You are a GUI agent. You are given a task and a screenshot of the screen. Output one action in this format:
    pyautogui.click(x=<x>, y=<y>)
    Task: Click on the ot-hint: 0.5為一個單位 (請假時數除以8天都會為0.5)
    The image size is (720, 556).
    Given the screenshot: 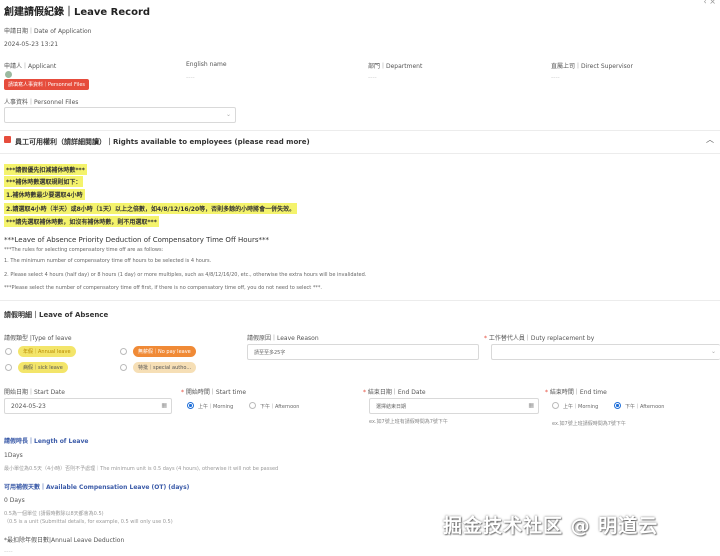 What is the action you would take?
    pyautogui.click(x=54, y=514)
    